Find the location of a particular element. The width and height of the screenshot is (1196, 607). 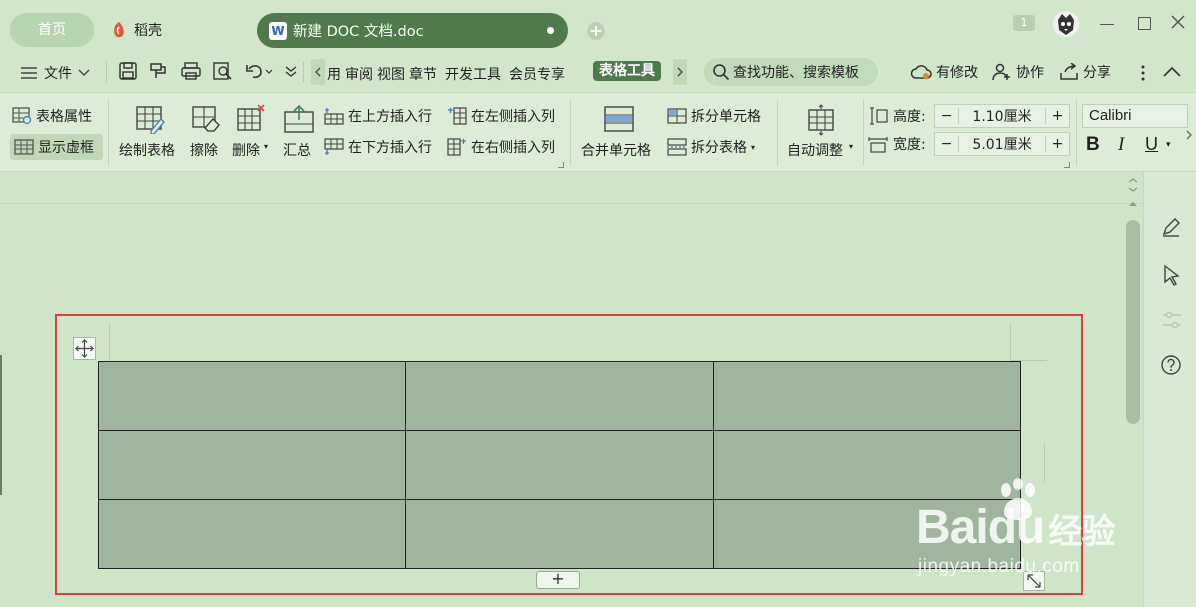

split-cells-button: 拆分单元格 is located at coordinates (714, 116).